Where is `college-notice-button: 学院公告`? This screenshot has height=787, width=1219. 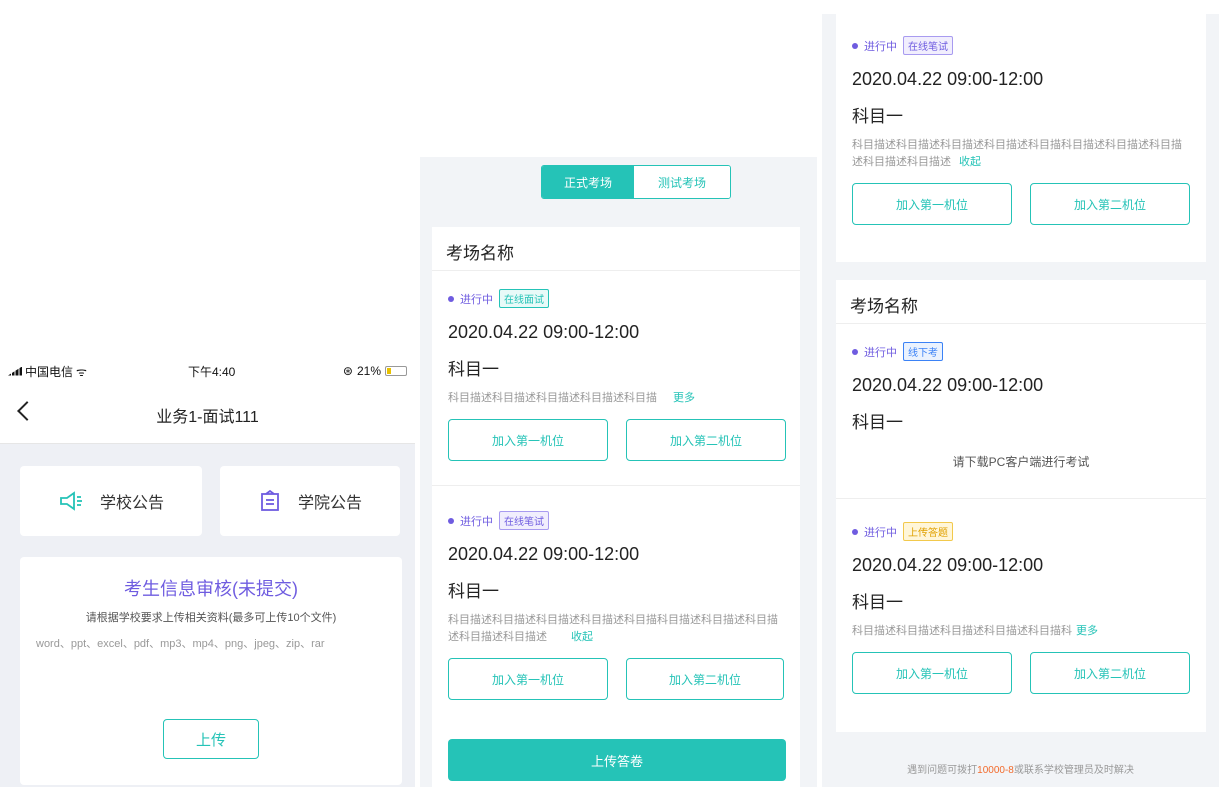 college-notice-button: 学院公告 is located at coordinates (310, 501).